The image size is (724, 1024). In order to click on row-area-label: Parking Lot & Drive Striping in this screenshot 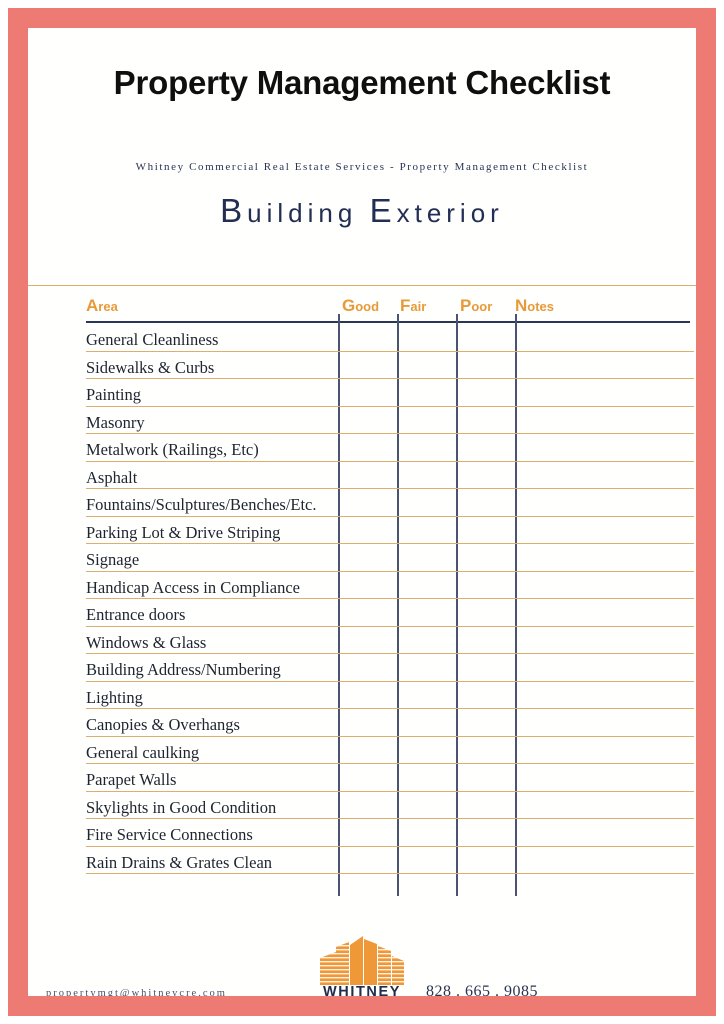, I will do `click(183, 532)`.